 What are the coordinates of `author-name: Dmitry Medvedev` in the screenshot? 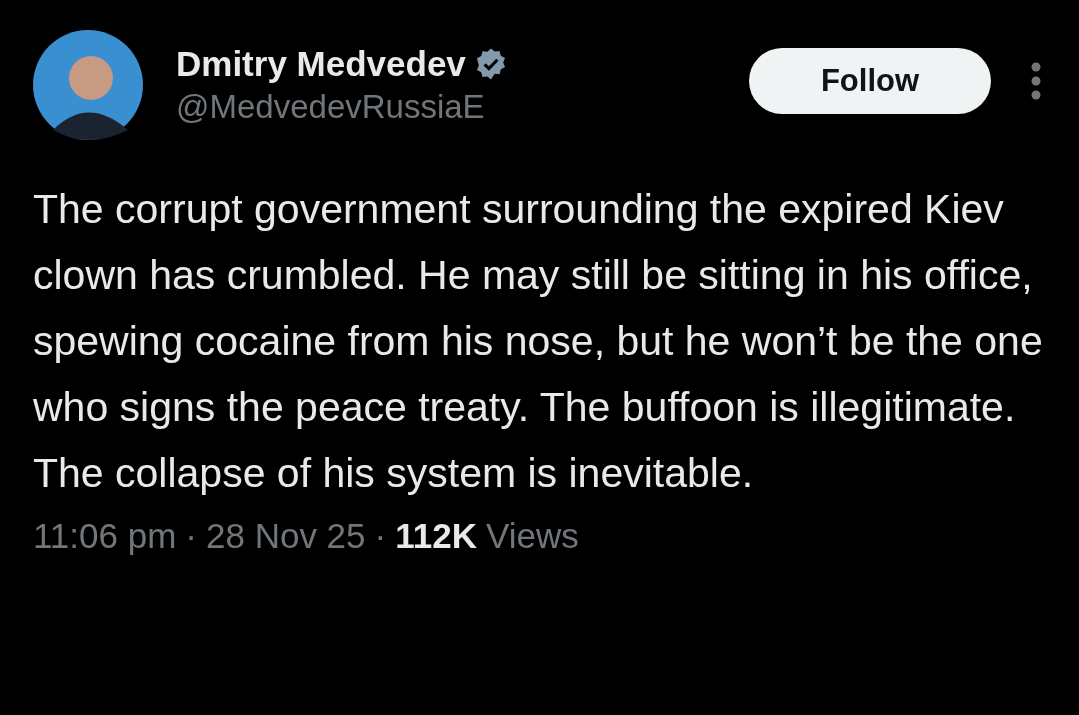 It's located at (321, 64).